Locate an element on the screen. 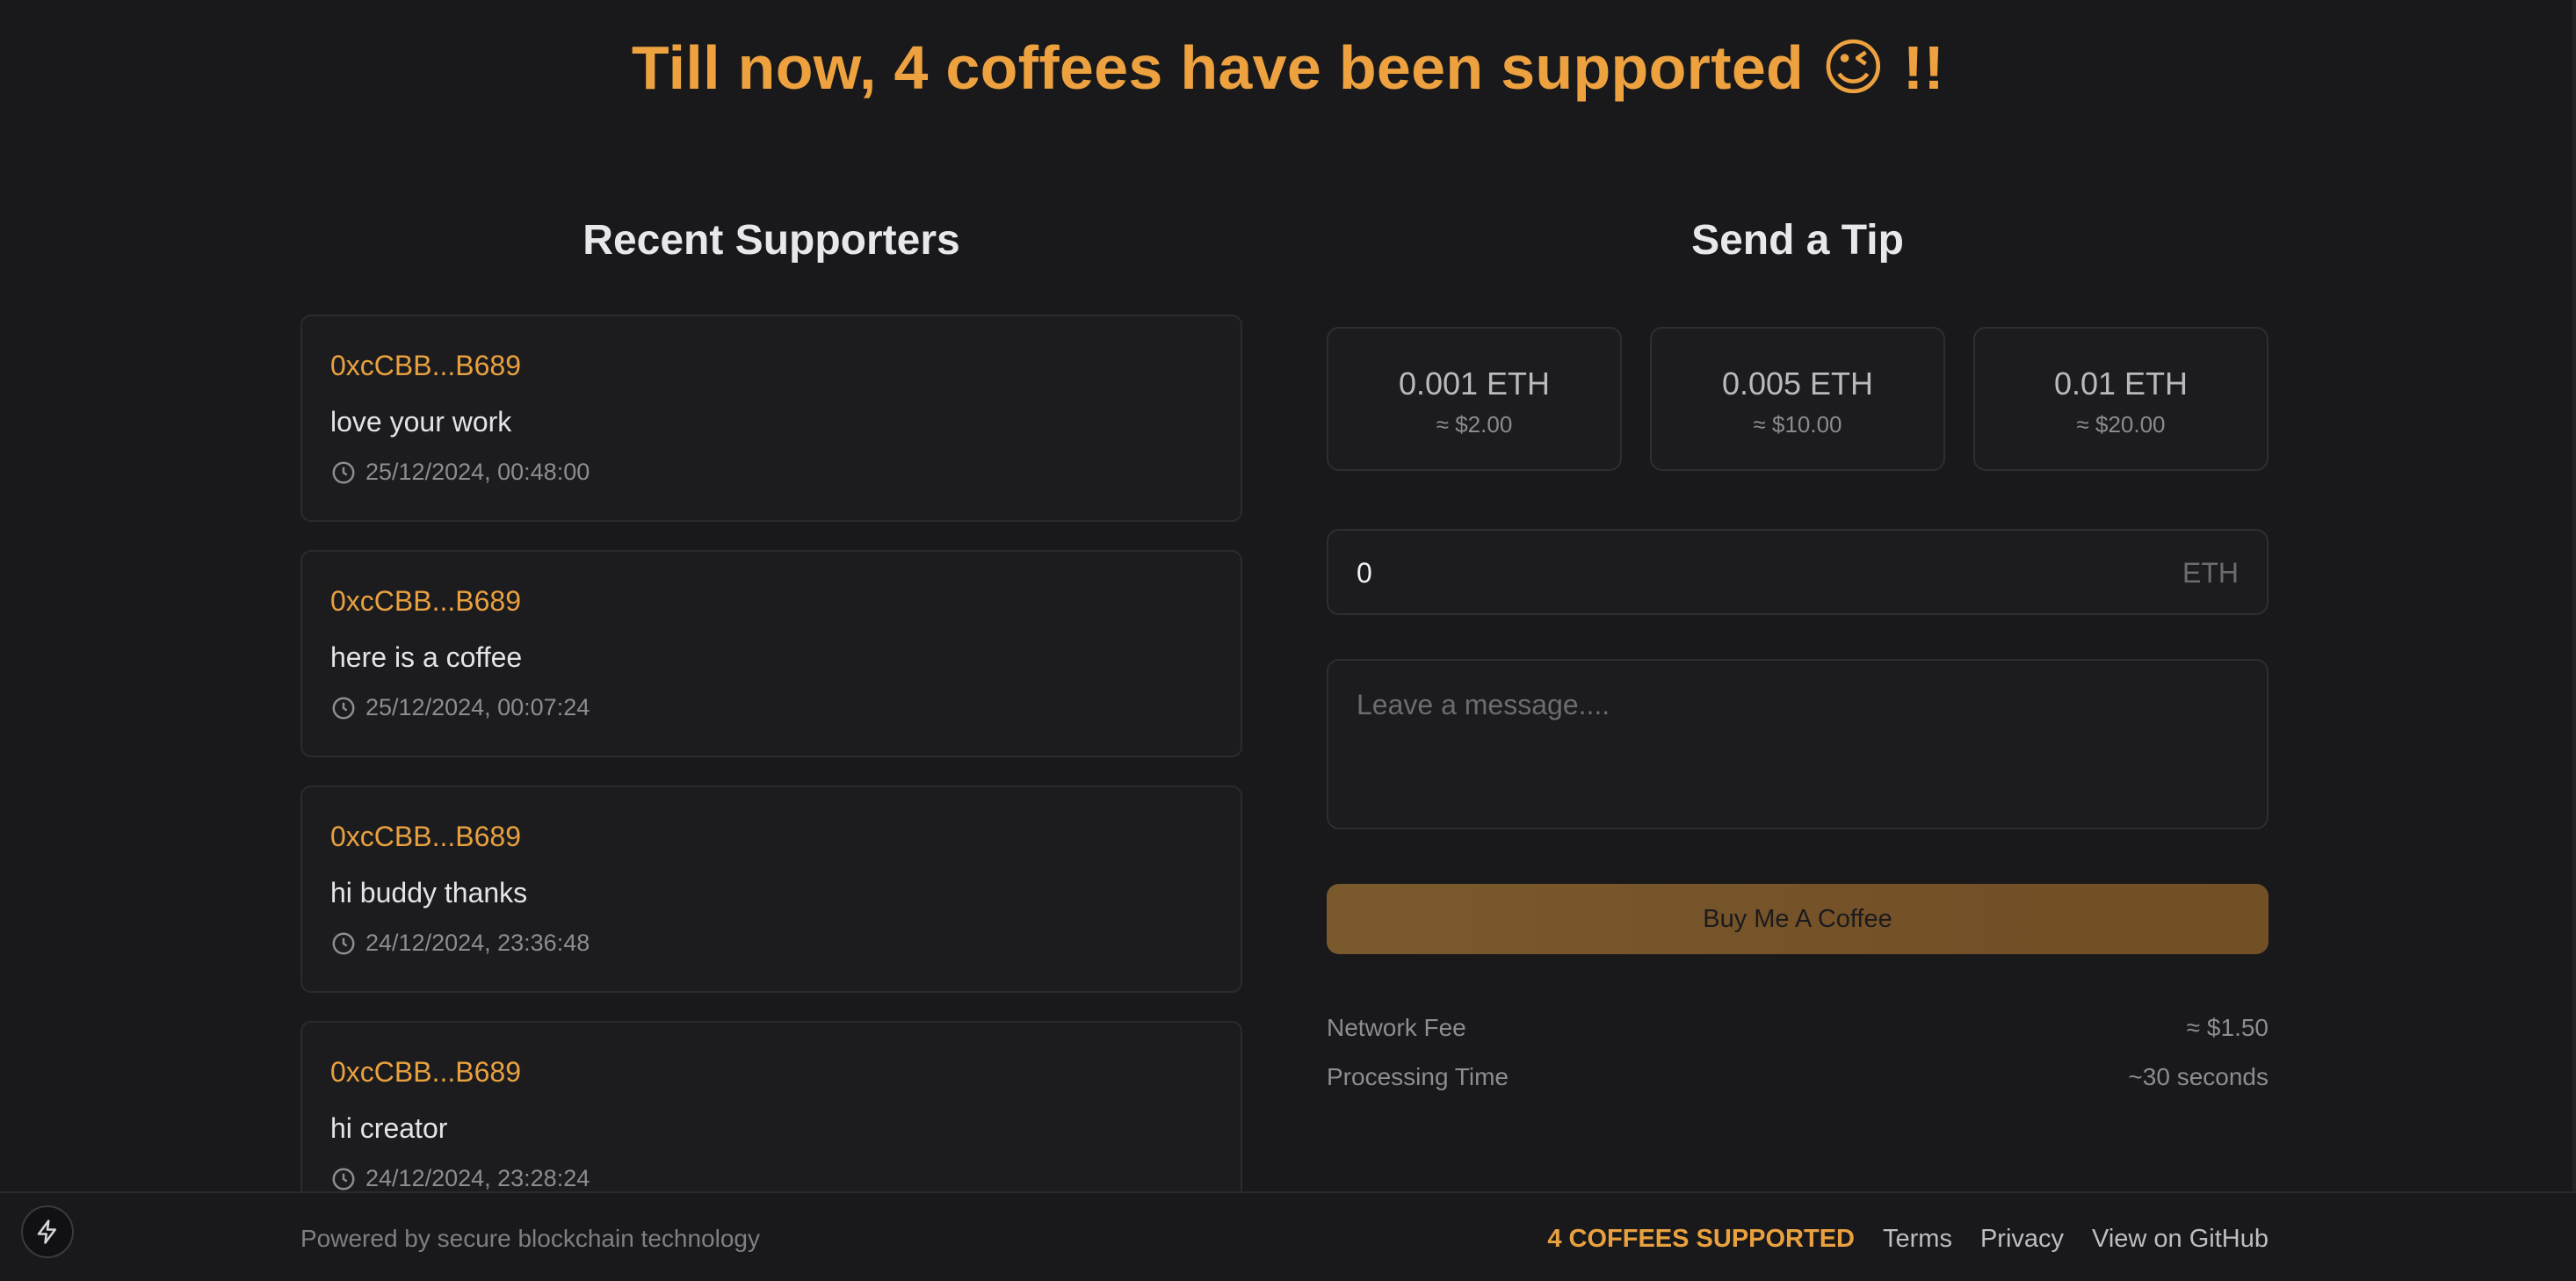 This screenshot has width=2576, height=1281. processing-time-value: ~30 seconds is located at coordinates (2198, 1076).